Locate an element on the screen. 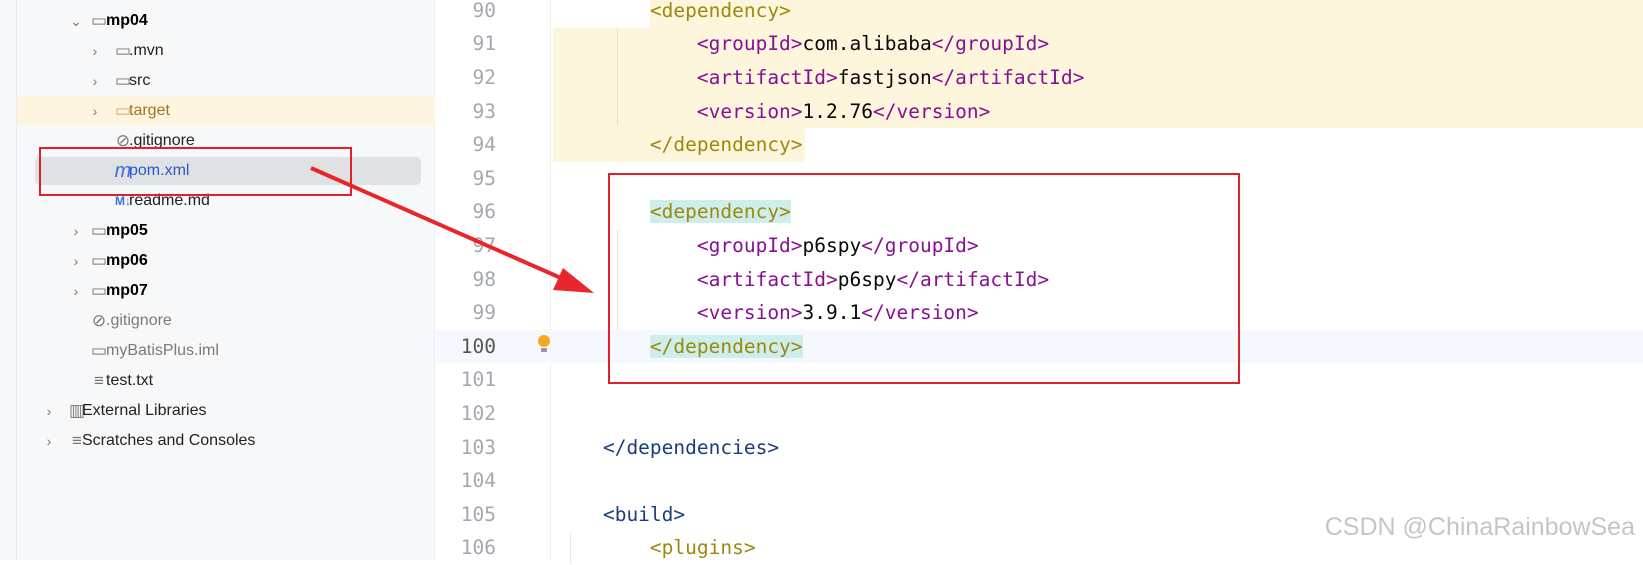  highlight-box-pom is located at coordinates (195, 171).